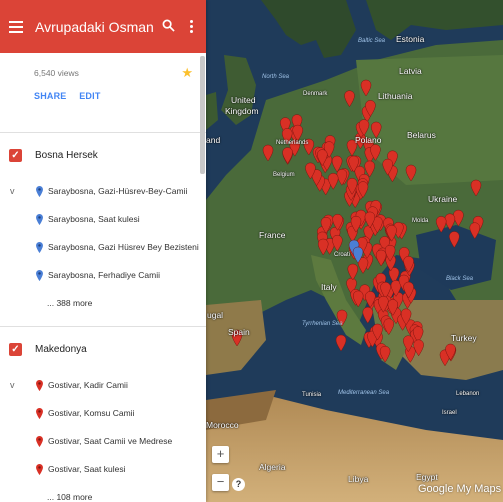  Describe the element at coordinates (368, 140) in the screenshot. I see `map-label: Polano` at that location.